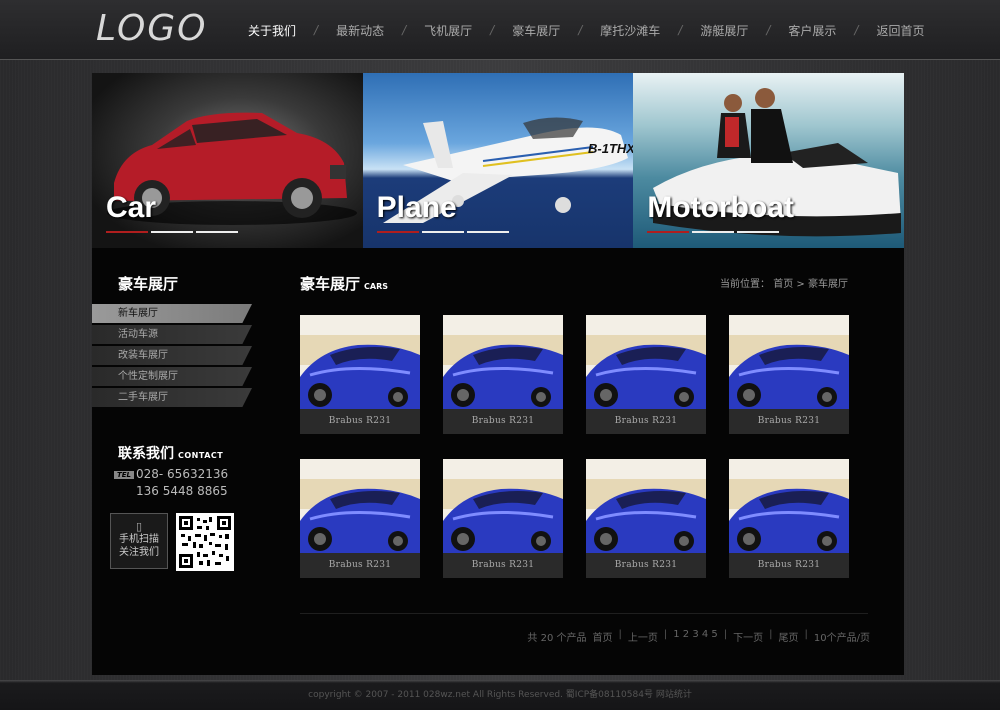 The height and width of the screenshot is (710, 1000). What do you see at coordinates (643, 636) in the screenshot?
I see `pager-prev: 上一页` at bounding box center [643, 636].